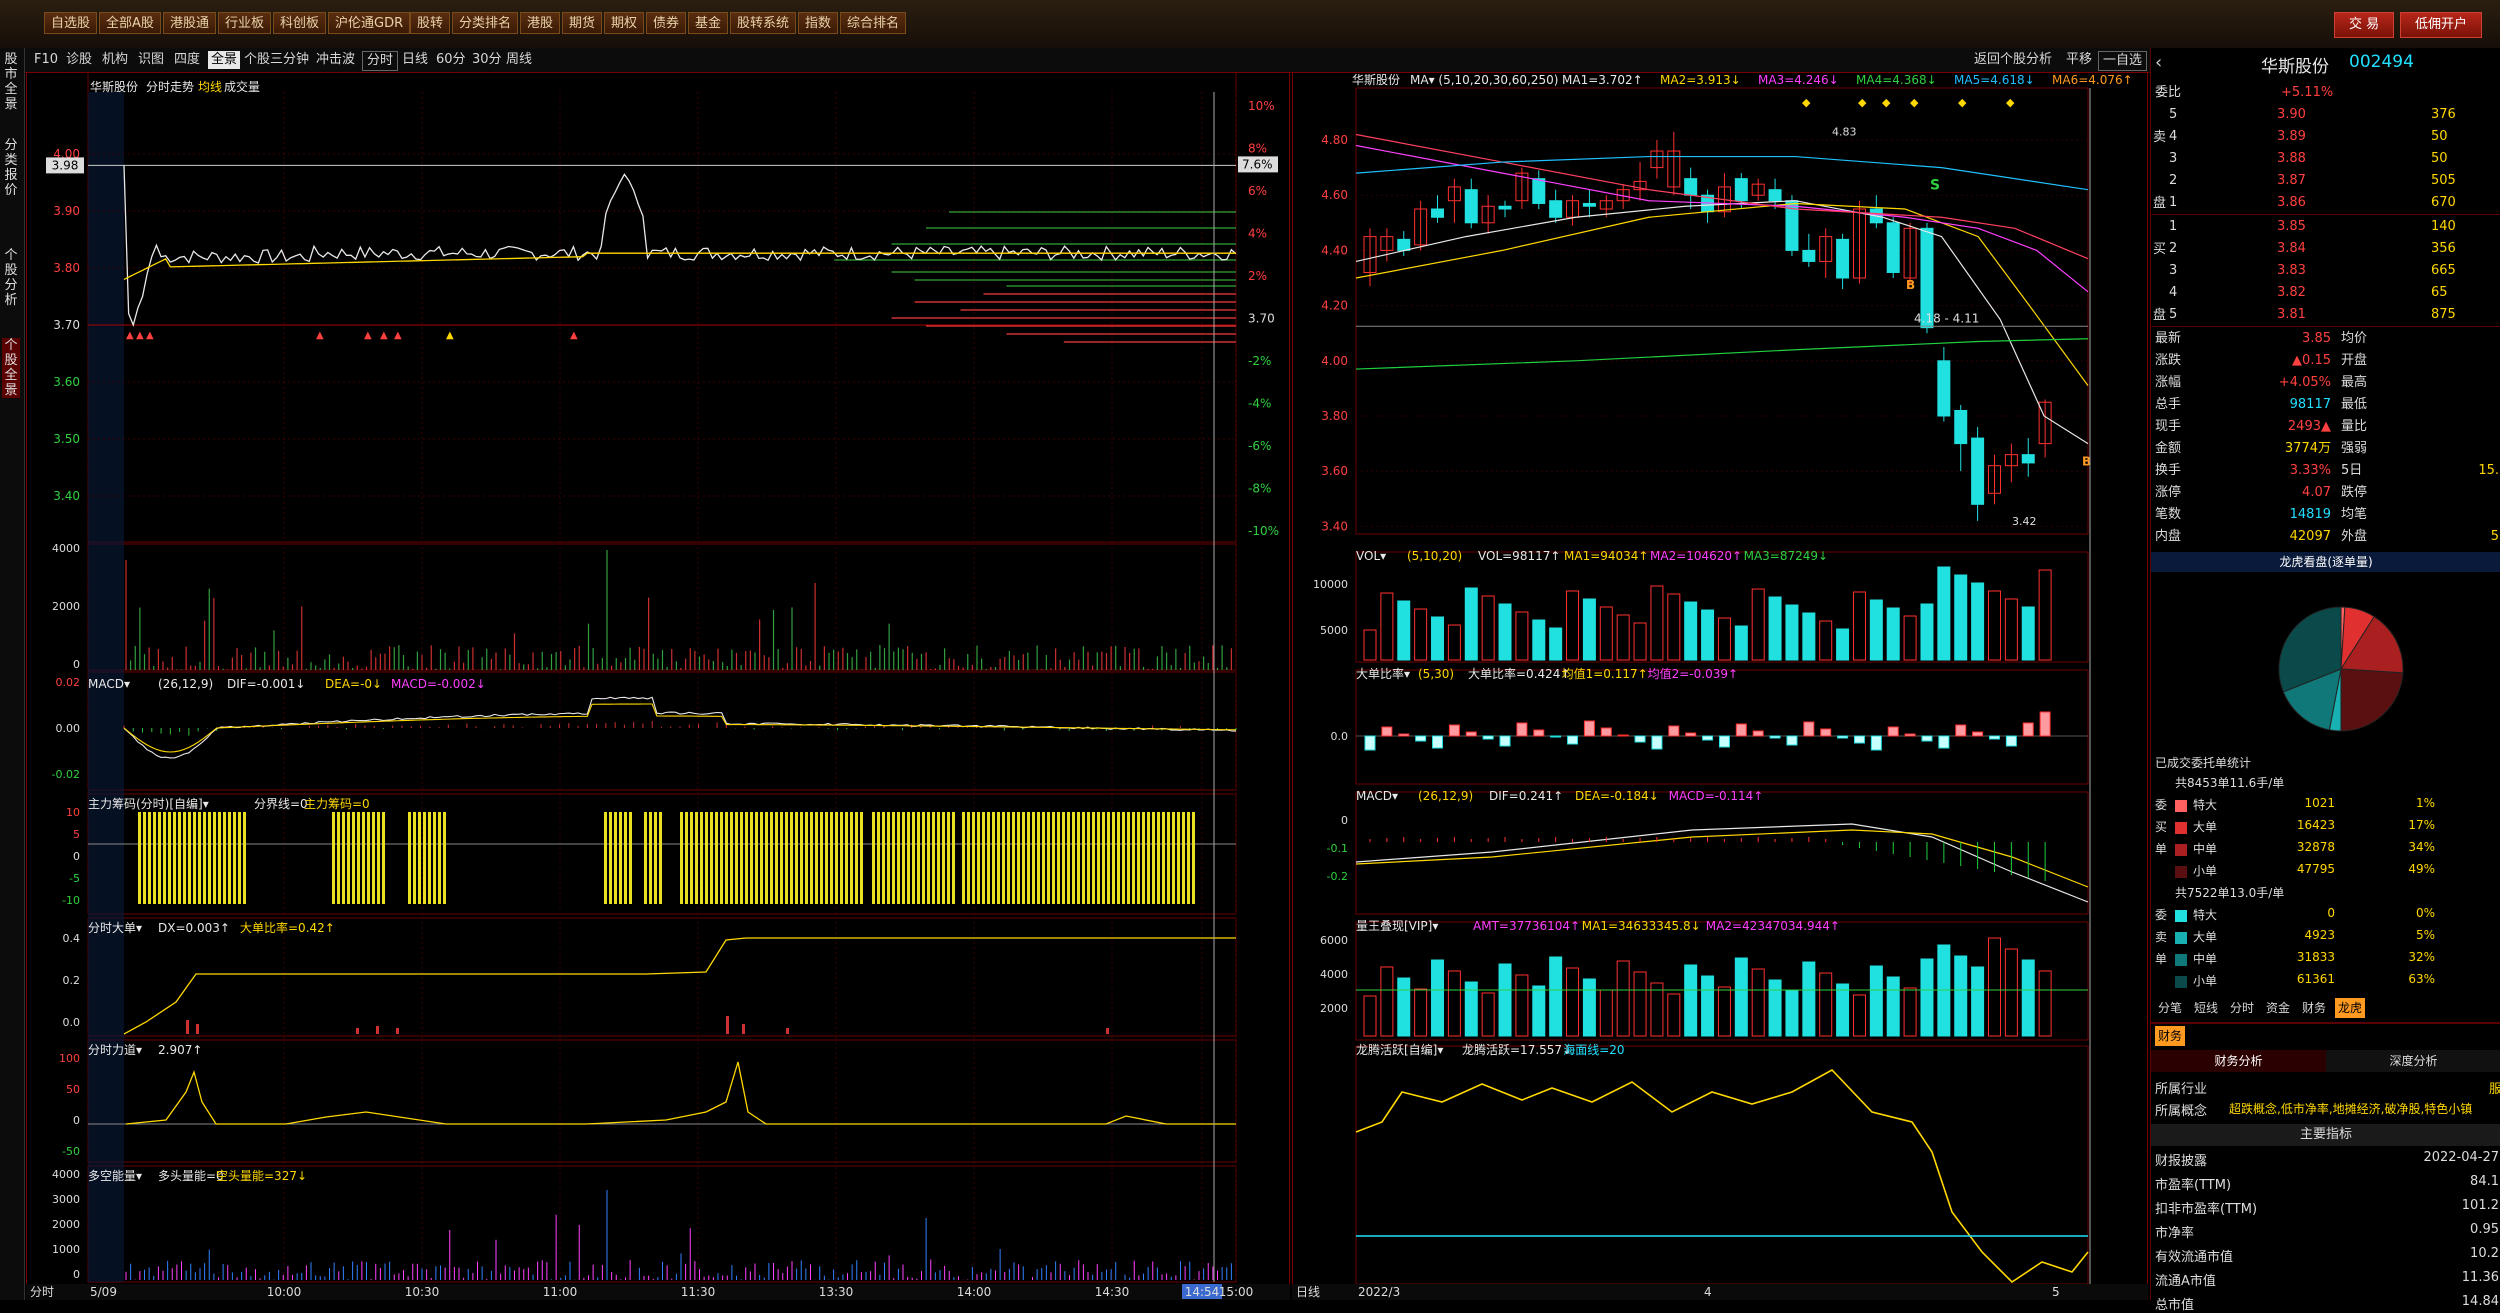 The image size is (2500, 1313). I want to click on daily-price-tick-1: 4.60, so click(1334, 195).